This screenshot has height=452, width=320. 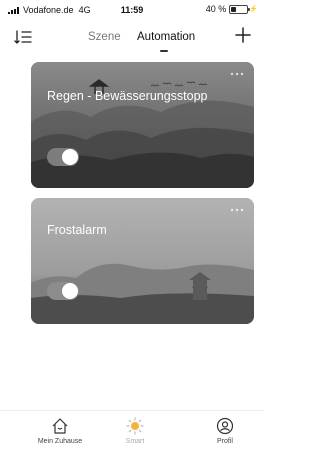 I want to click on automation-title: Regen - Bewässerungsstopp, so click(x=127, y=96).